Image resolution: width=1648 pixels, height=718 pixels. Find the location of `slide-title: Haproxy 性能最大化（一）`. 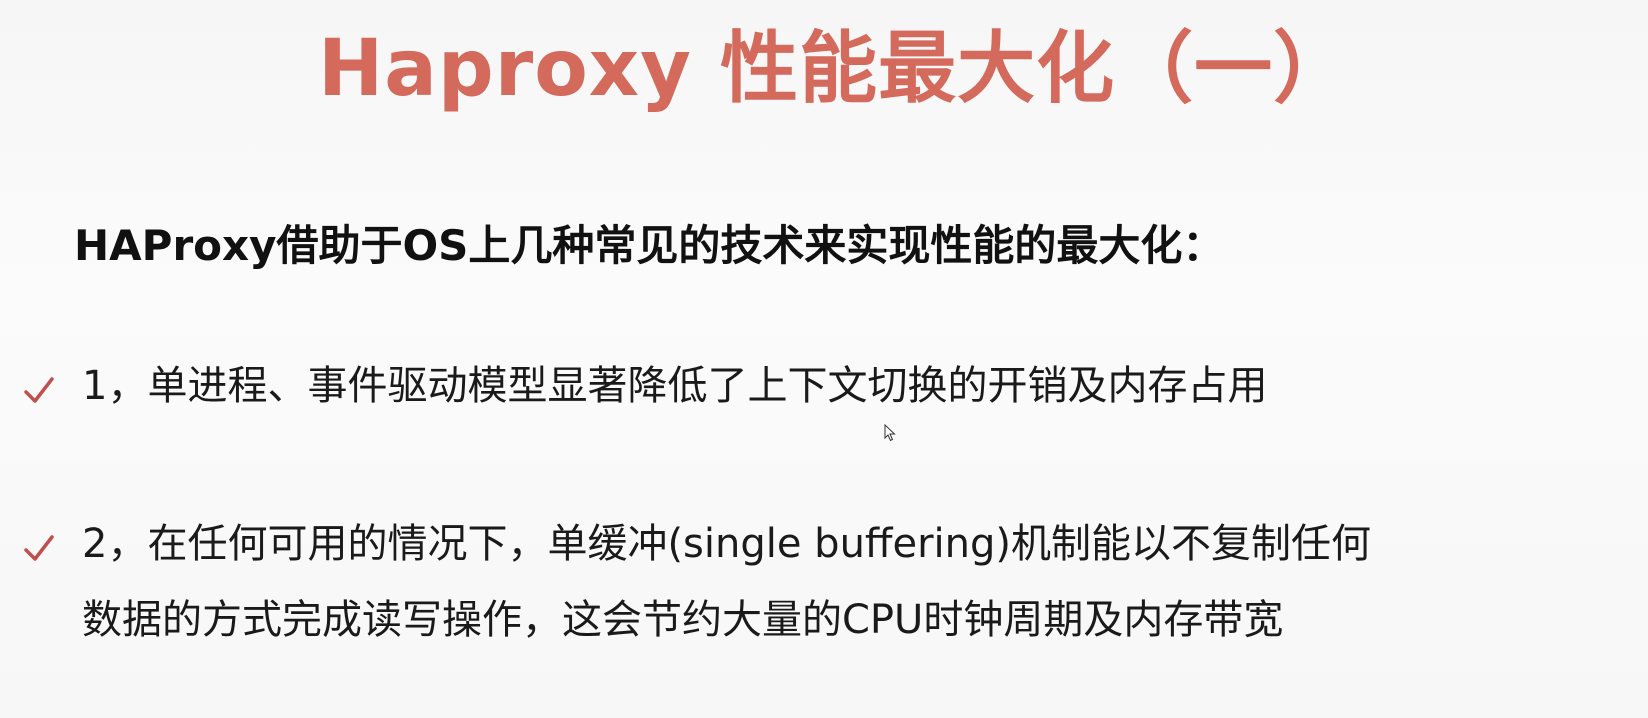

slide-title: Haproxy 性能最大化（一） is located at coordinates (835, 69).